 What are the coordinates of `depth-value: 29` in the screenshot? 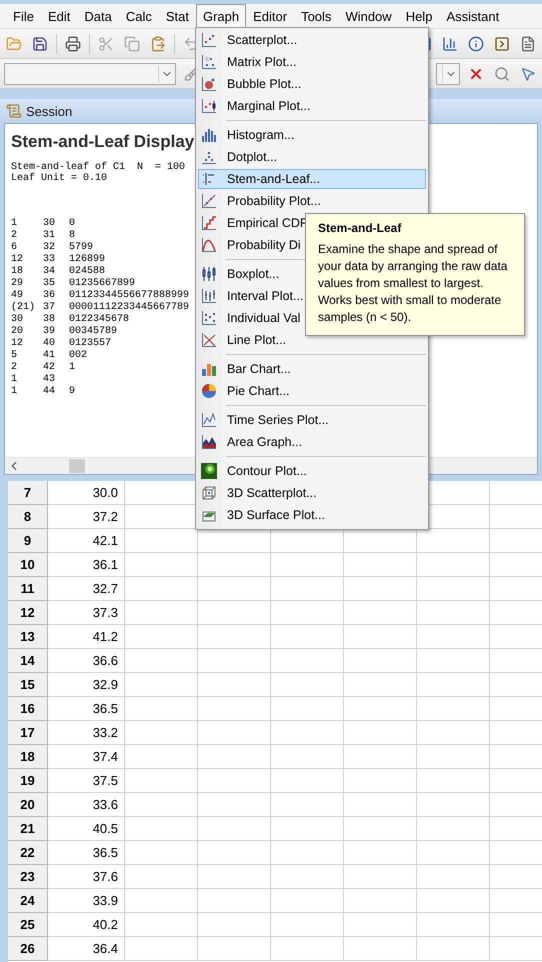 It's located at (17, 284).